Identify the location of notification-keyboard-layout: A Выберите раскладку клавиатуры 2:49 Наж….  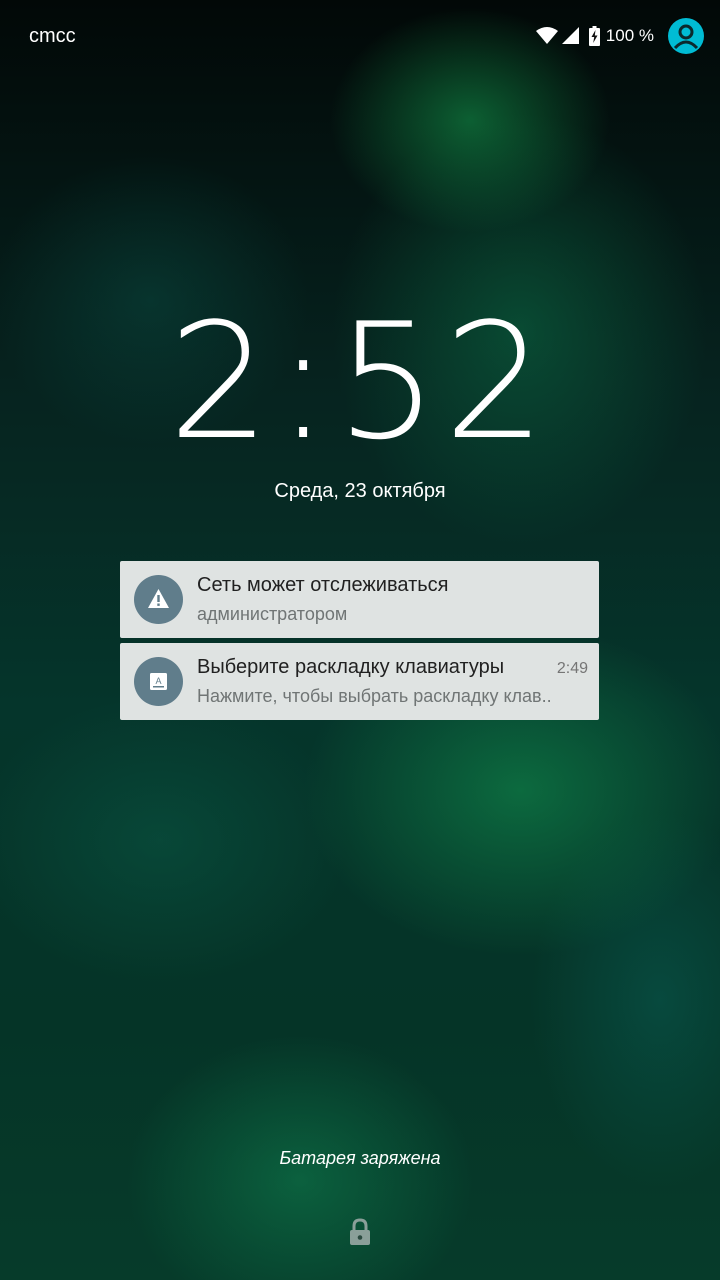
(359, 681).